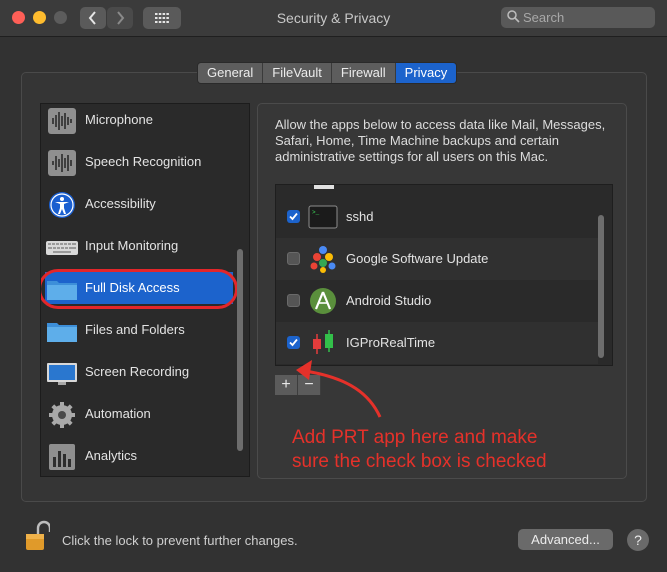  Describe the element at coordinates (231, 73) in the screenshot. I see `tab-general: General` at that location.